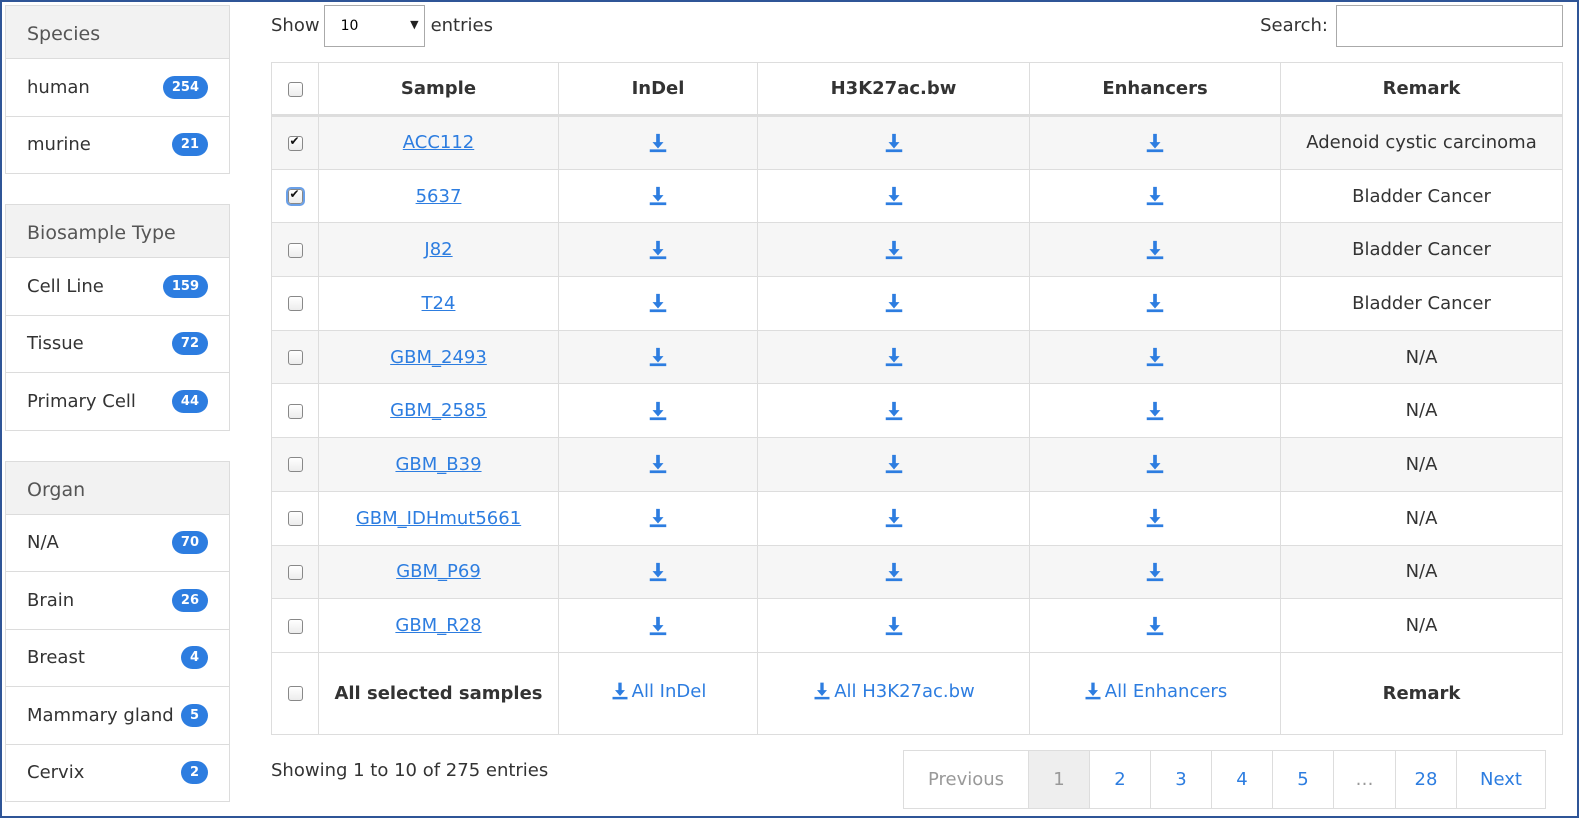 The height and width of the screenshot is (818, 1579). I want to click on pagination-page-last: 28, so click(1425, 779).